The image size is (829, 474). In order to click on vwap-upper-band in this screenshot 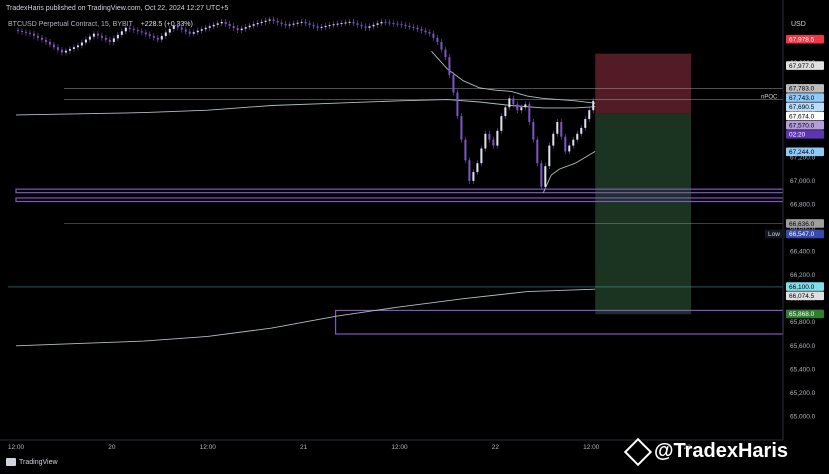, I will do `click(513, 77)`.